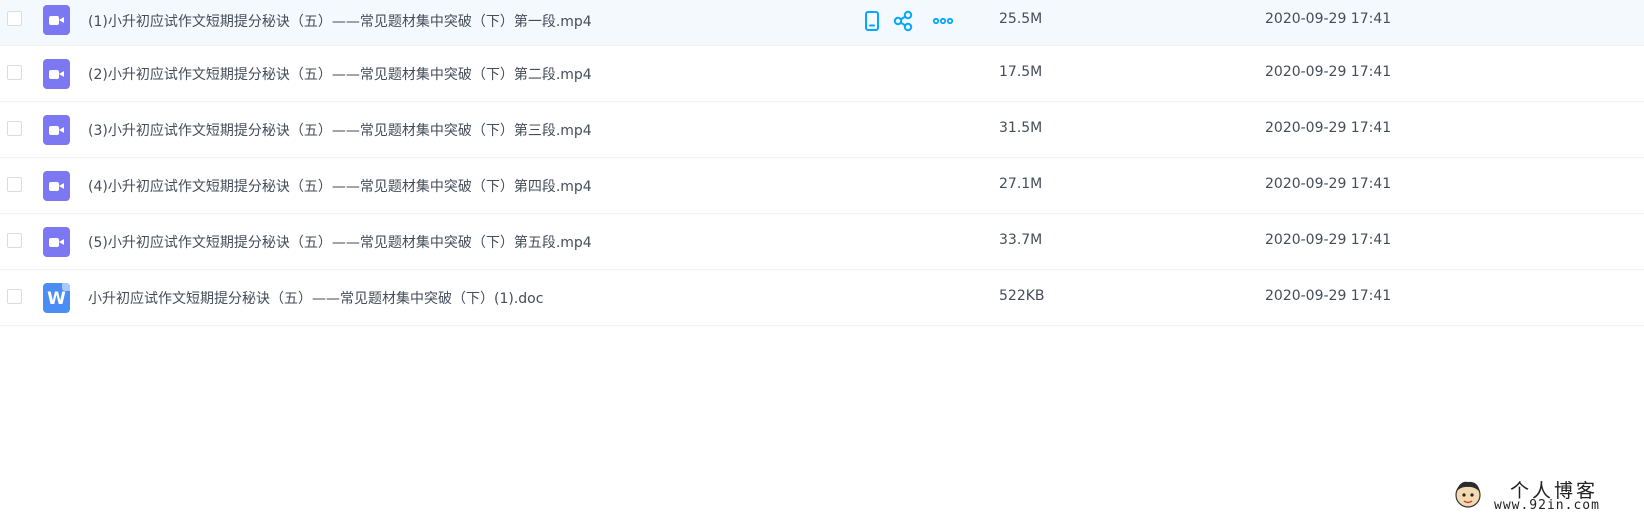 The width and height of the screenshot is (1644, 516). What do you see at coordinates (903, 21) in the screenshot?
I see `share-icon` at bounding box center [903, 21].